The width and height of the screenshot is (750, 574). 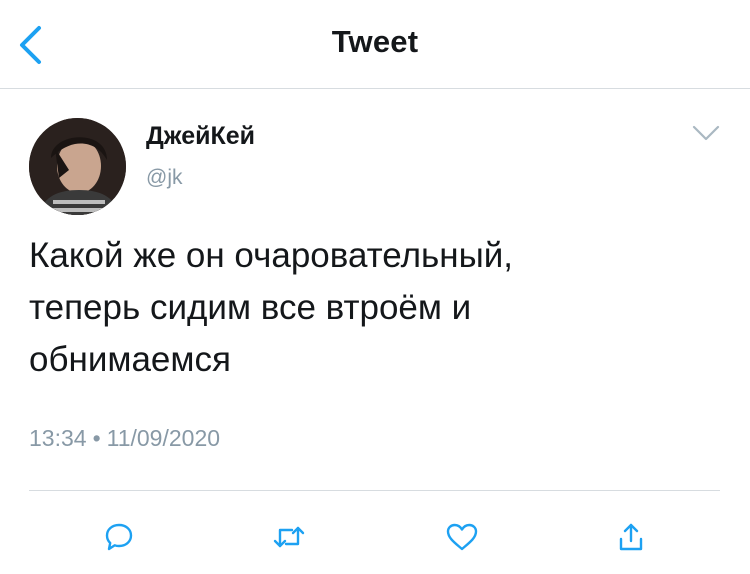 I want to click on tweet-timestamp: 13:34 • 11/09/2020, so click(x=124, y=438).